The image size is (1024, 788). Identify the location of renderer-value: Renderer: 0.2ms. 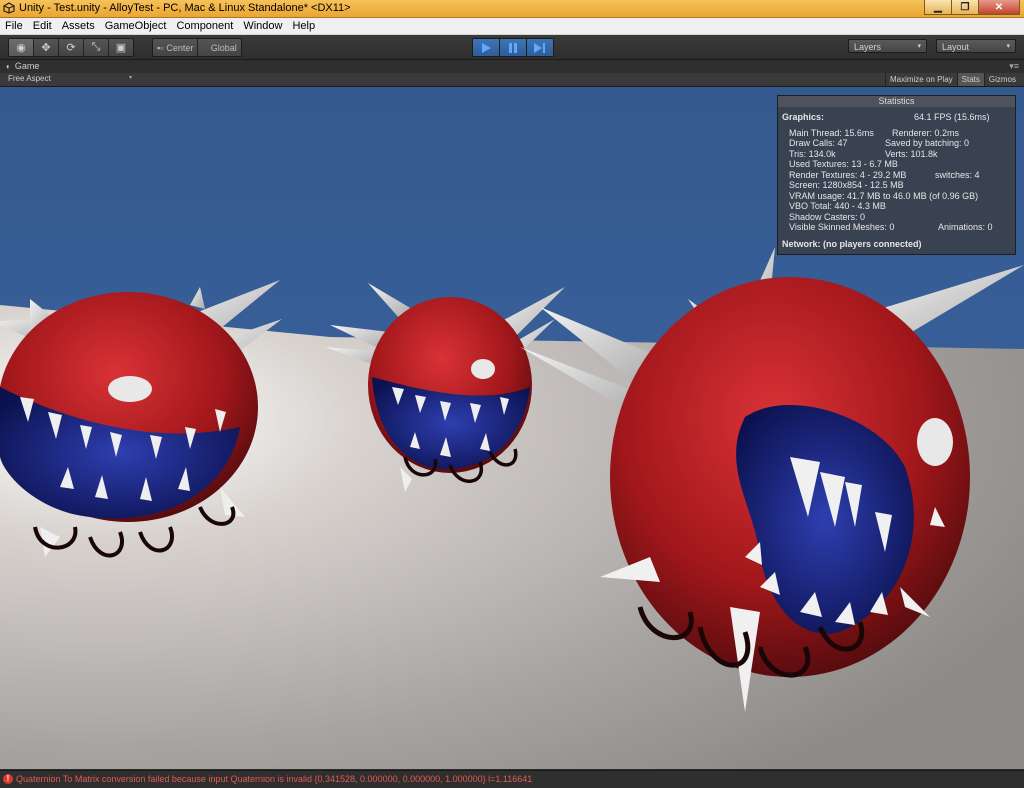
(926, 133).